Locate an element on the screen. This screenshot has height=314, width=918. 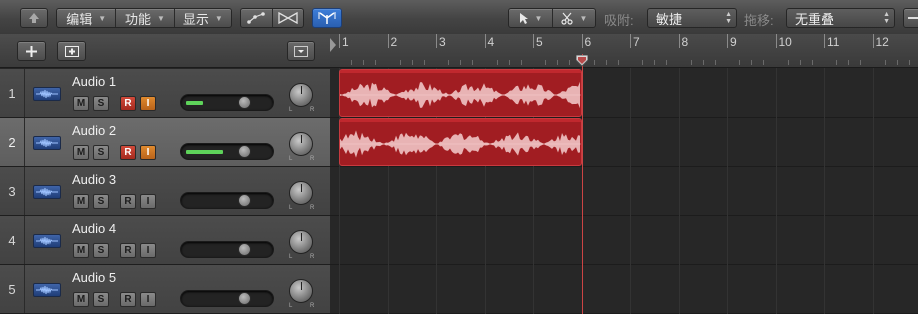
playhead-handle-icon is located at coordinates (581, 60).